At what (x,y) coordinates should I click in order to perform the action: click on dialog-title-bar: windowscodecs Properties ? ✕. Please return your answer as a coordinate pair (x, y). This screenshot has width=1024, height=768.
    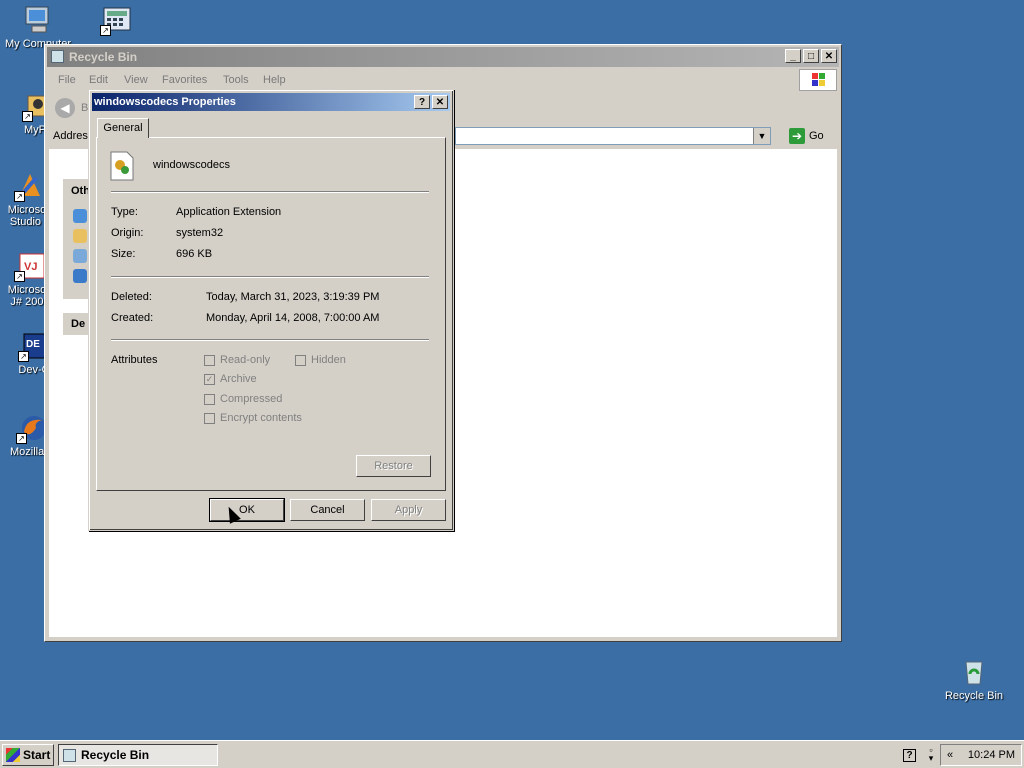
    Looking at the image, I should click on (271, 102).